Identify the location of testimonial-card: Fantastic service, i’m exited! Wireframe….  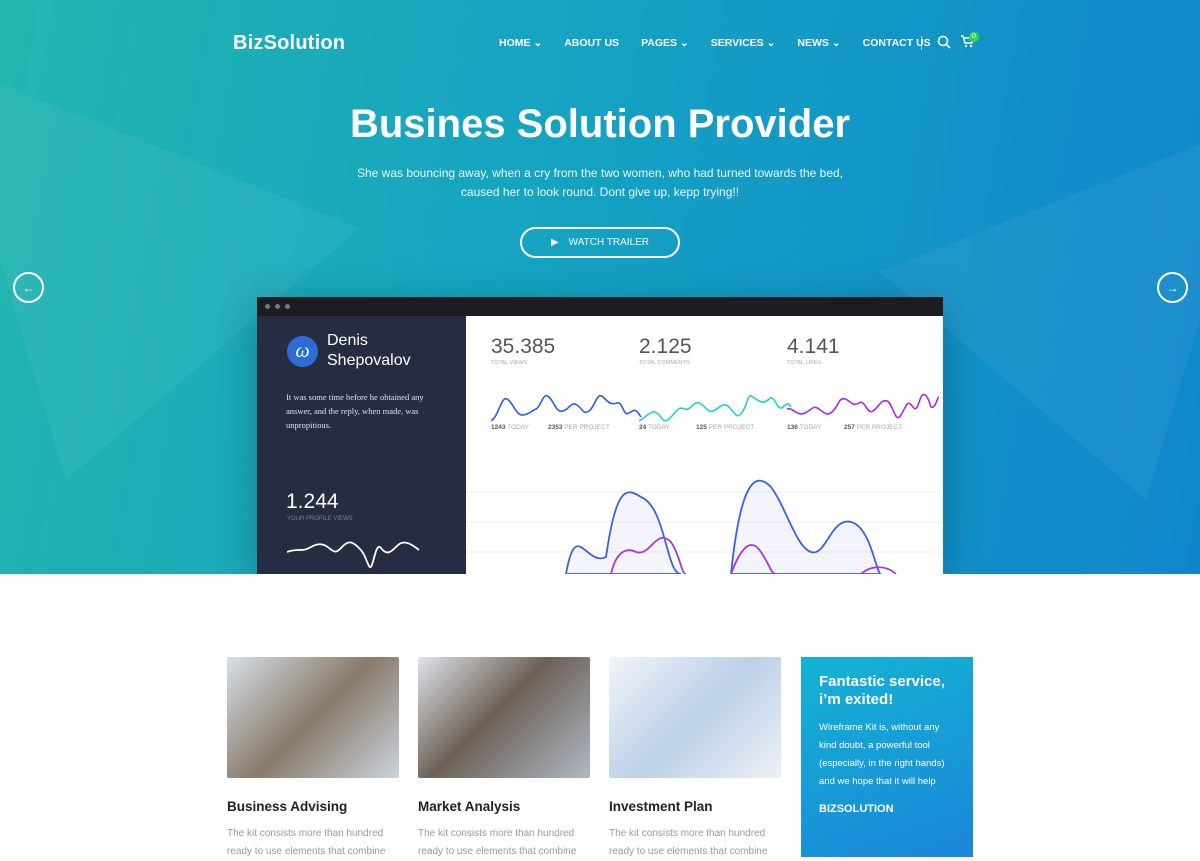
(887, 757).